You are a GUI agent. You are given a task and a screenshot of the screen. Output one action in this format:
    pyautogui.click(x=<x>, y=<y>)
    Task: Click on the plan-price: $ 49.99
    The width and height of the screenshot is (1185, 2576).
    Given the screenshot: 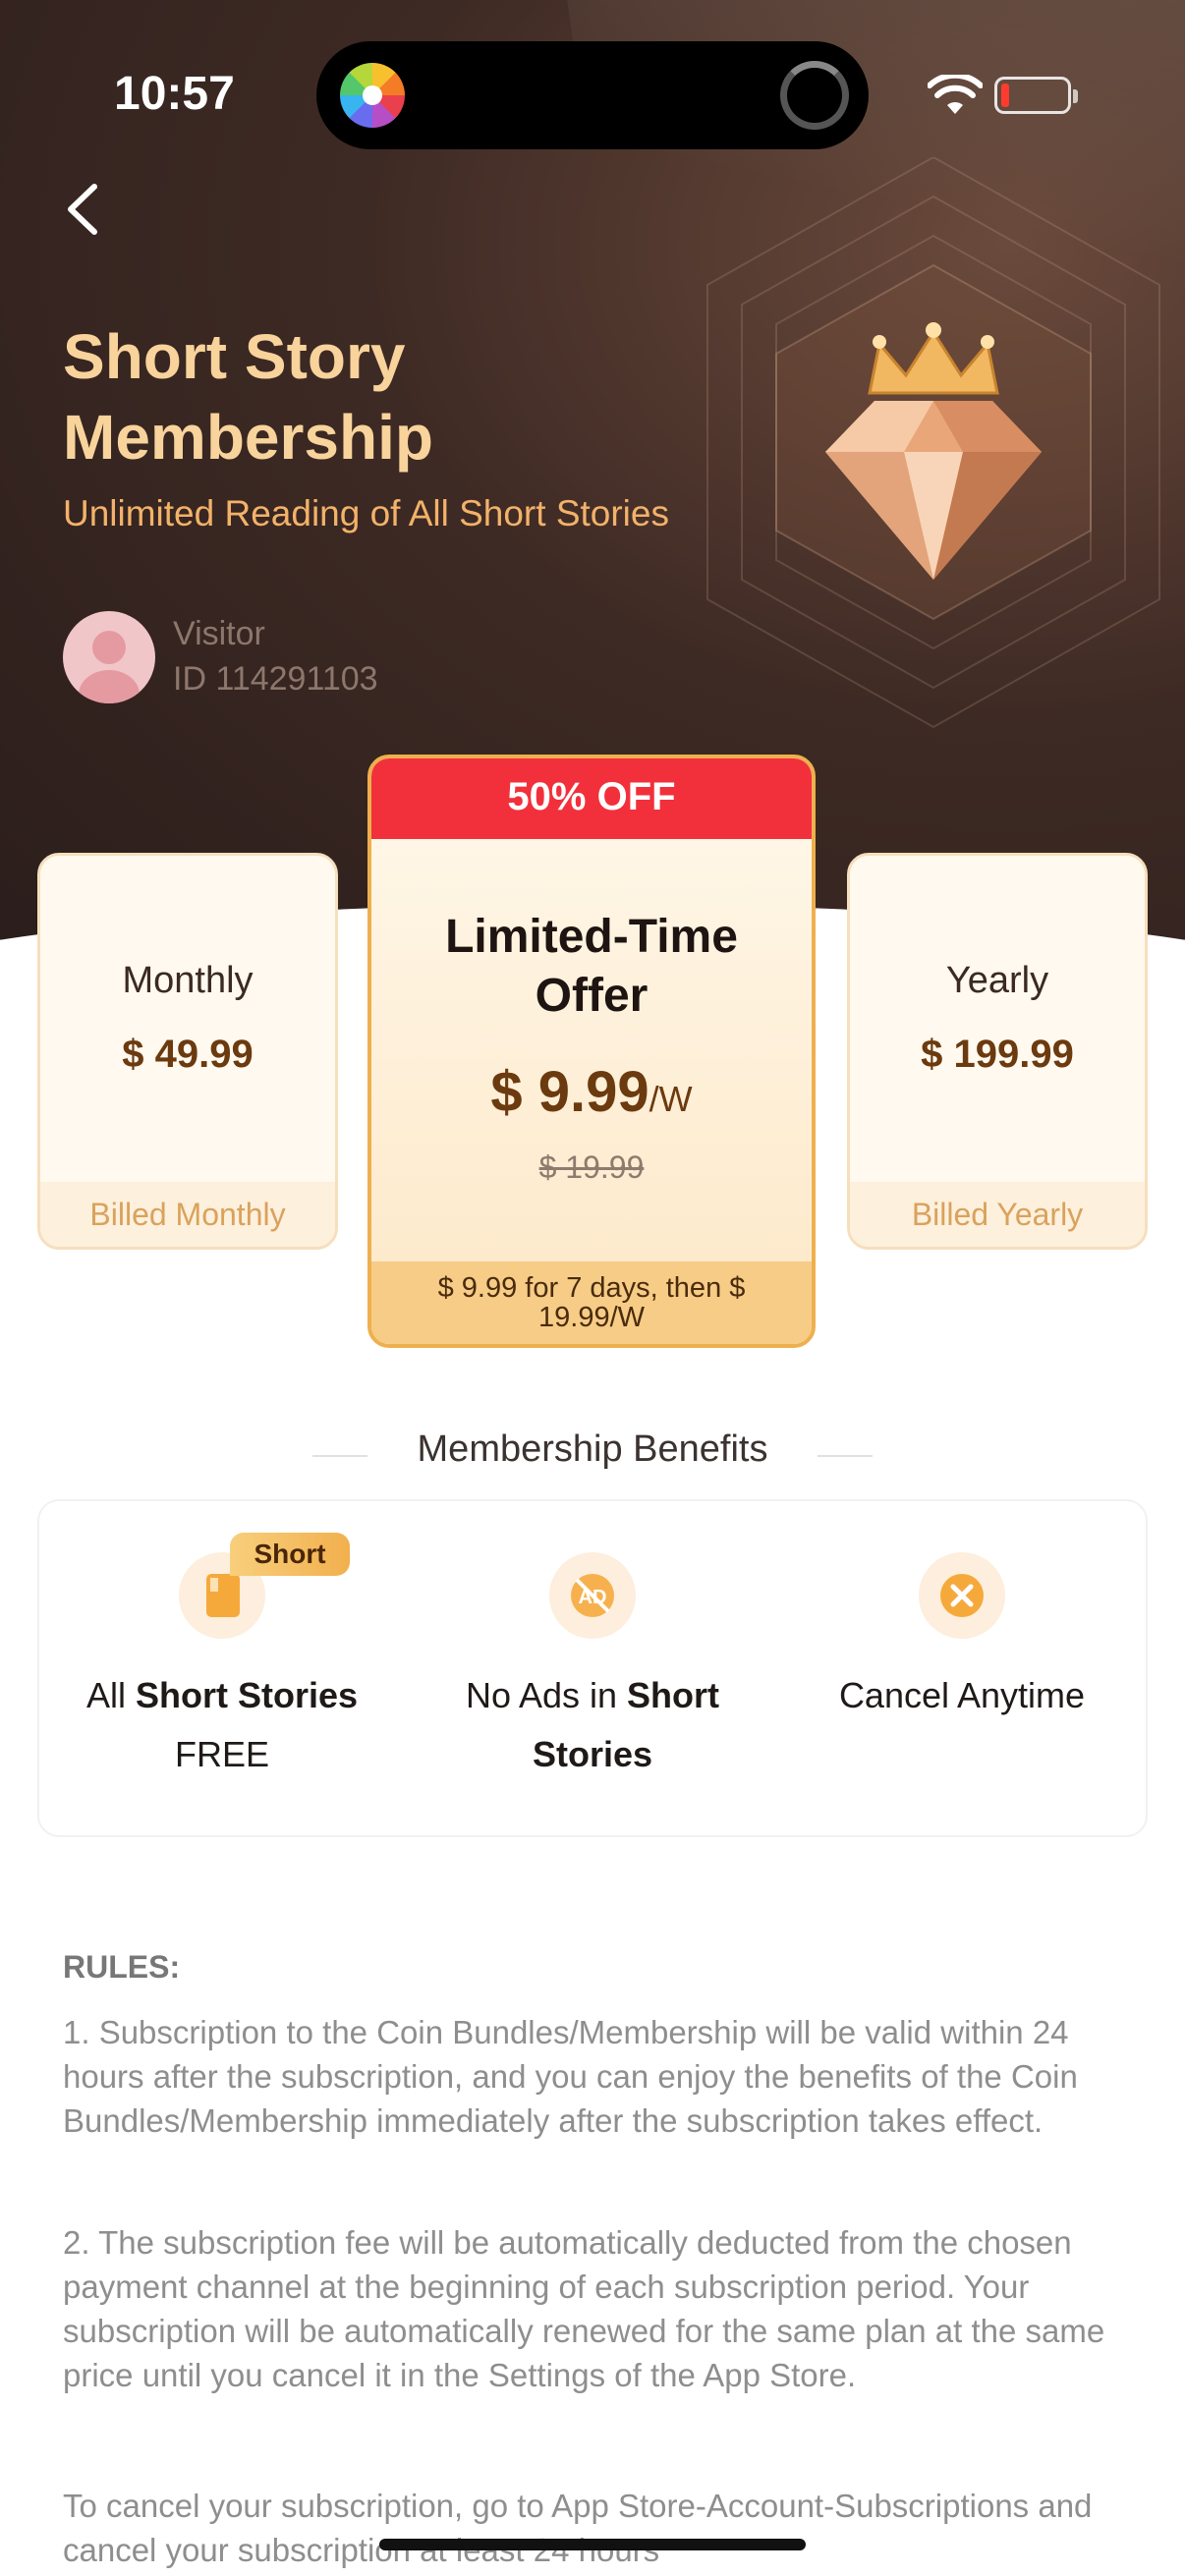 What is the action you would take?
    pyautogui.click(x=188, y=1054)
    